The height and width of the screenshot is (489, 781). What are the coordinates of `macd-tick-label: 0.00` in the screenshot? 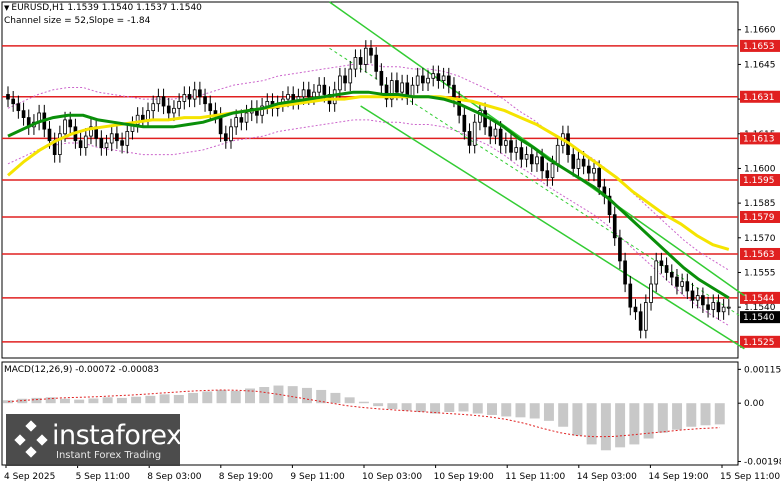 It's located at (754, 404).